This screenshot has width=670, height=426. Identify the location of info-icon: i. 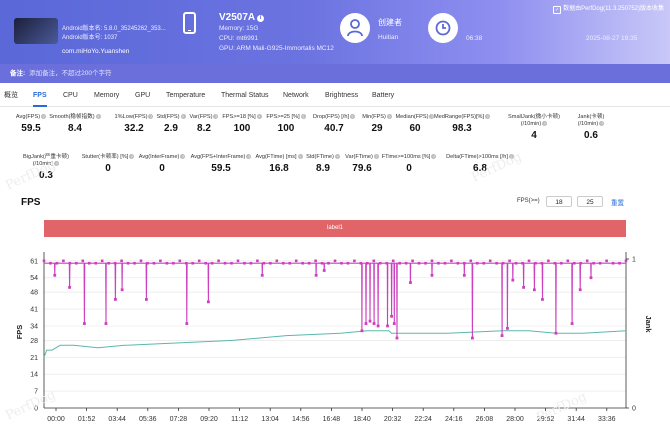
(261, 18).